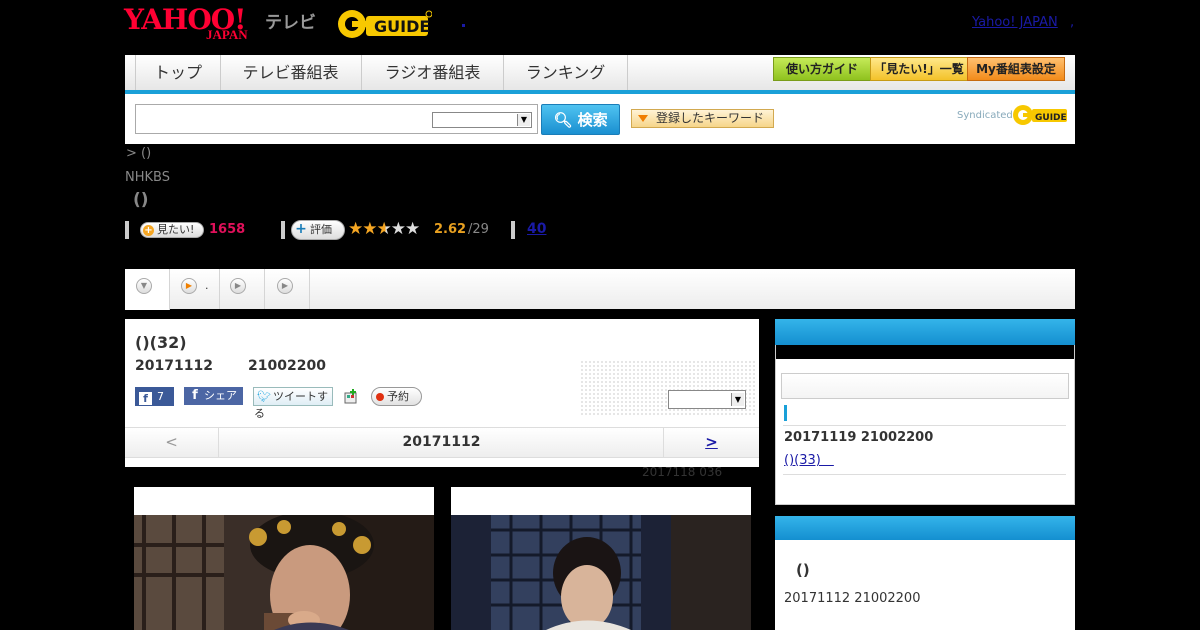  Describe the element at coordinates (536, 229) in the screenshot. I see `review-count-link: 40` at that location.